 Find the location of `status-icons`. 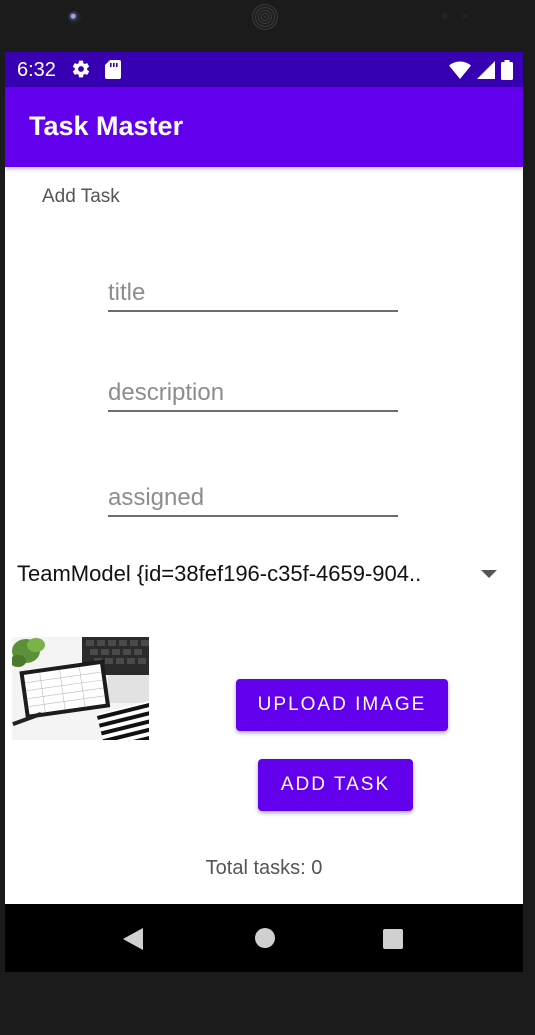

status-icons is located at coordinates (481, 70).